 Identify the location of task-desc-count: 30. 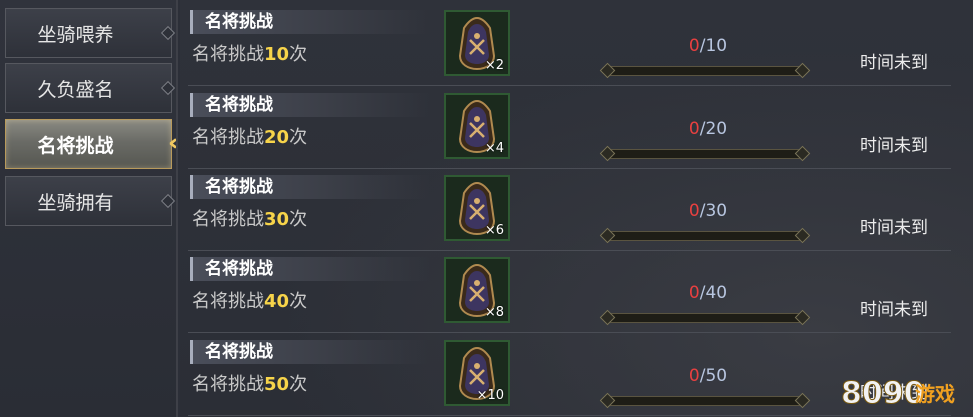
(277, 219).